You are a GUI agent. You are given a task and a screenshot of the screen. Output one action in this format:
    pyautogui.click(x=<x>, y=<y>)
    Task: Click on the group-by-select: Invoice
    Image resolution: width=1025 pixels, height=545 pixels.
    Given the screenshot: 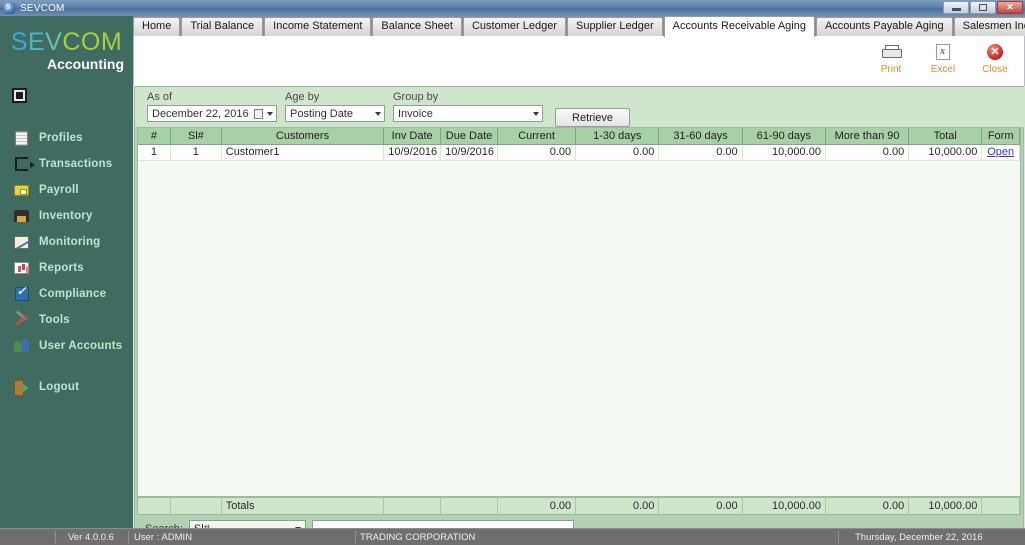 What is the action you would take?
    pyautogui.click(x=468, y=113)
    